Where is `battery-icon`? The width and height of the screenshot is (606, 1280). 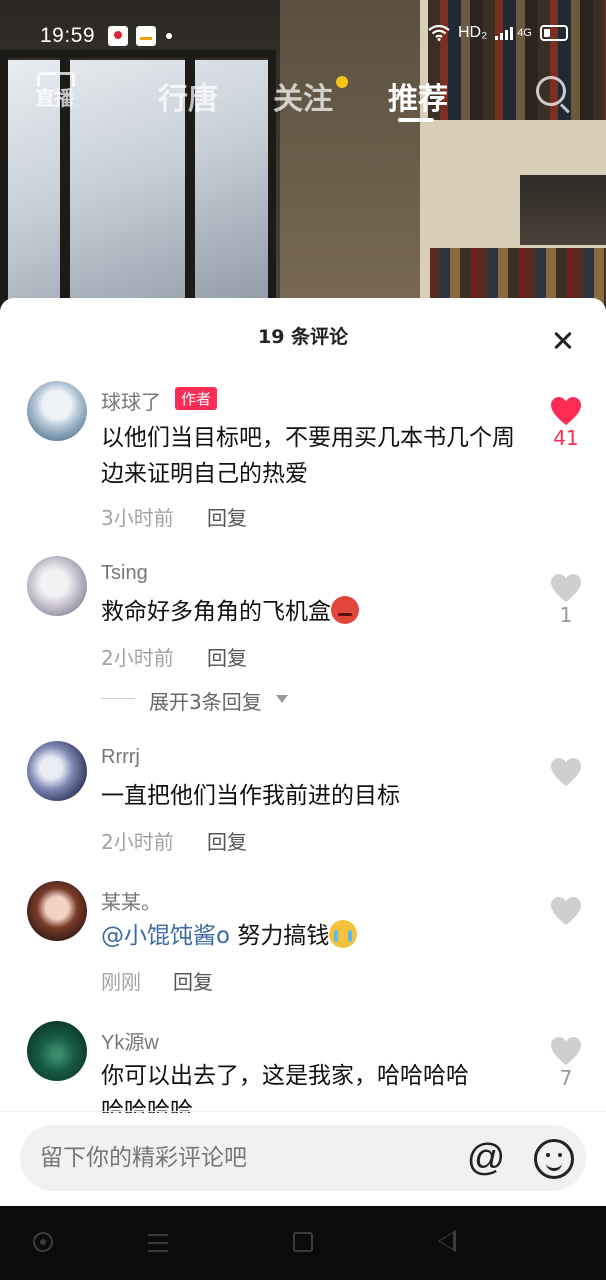 battery-icon is located at coordinates (554, 33).